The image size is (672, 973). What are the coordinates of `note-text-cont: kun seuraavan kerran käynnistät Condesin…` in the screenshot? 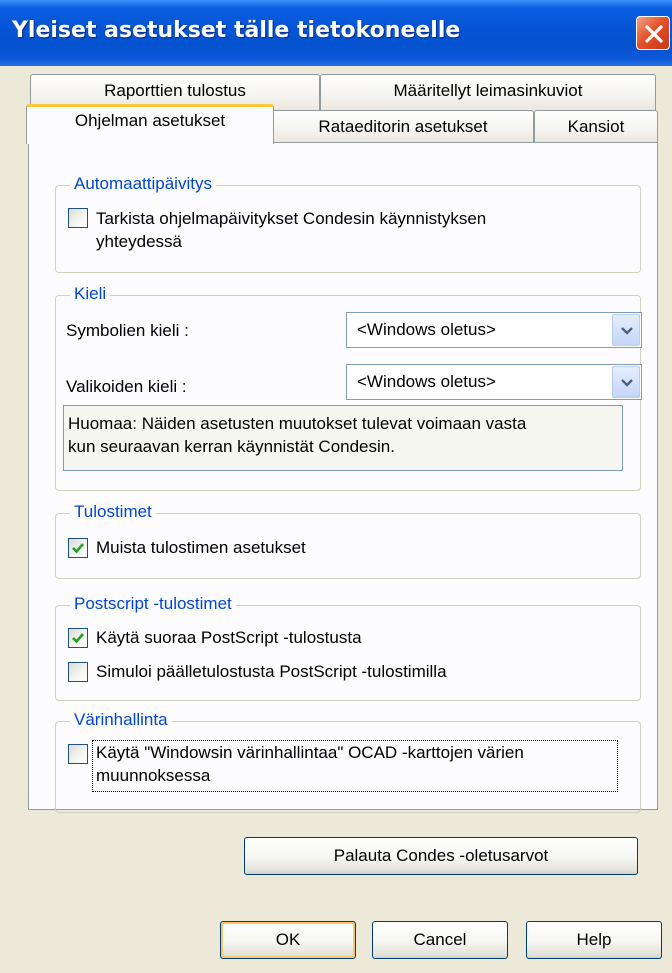 It's located at (231, 446).